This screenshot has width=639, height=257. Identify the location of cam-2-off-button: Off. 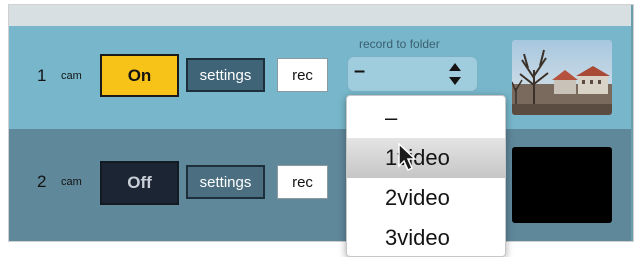
(139, 183).